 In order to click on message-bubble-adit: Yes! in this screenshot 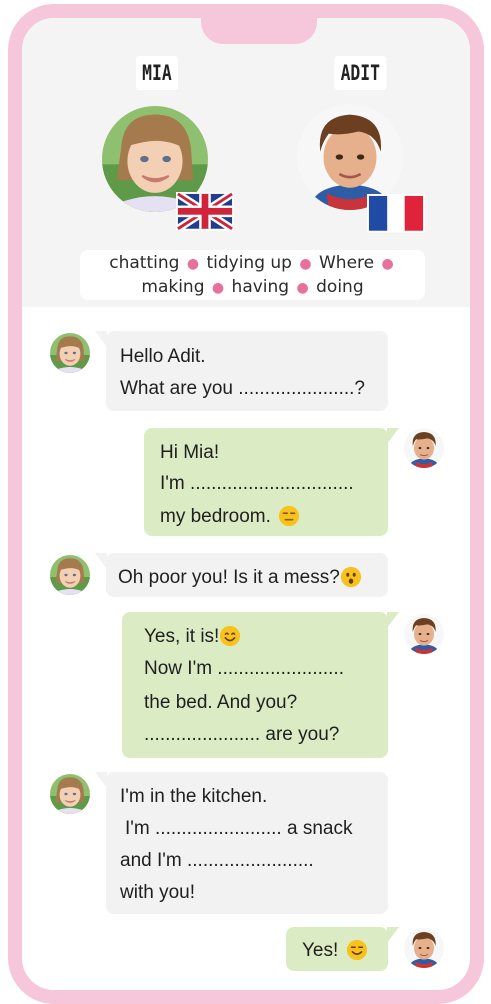, I will do `click(342, 949)`.